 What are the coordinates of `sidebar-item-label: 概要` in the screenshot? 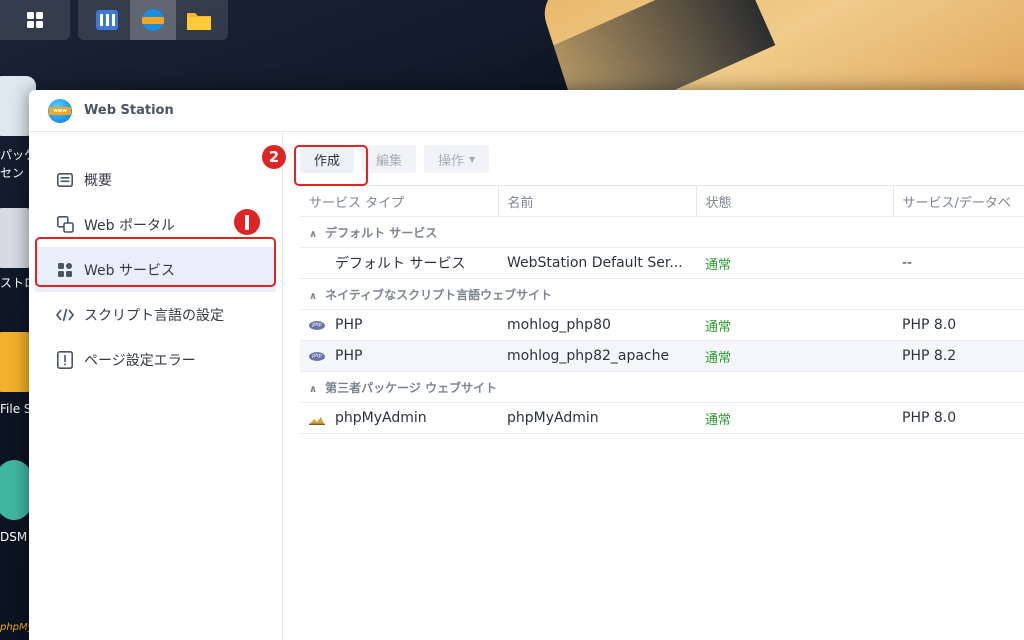 It's located at (98, 180).